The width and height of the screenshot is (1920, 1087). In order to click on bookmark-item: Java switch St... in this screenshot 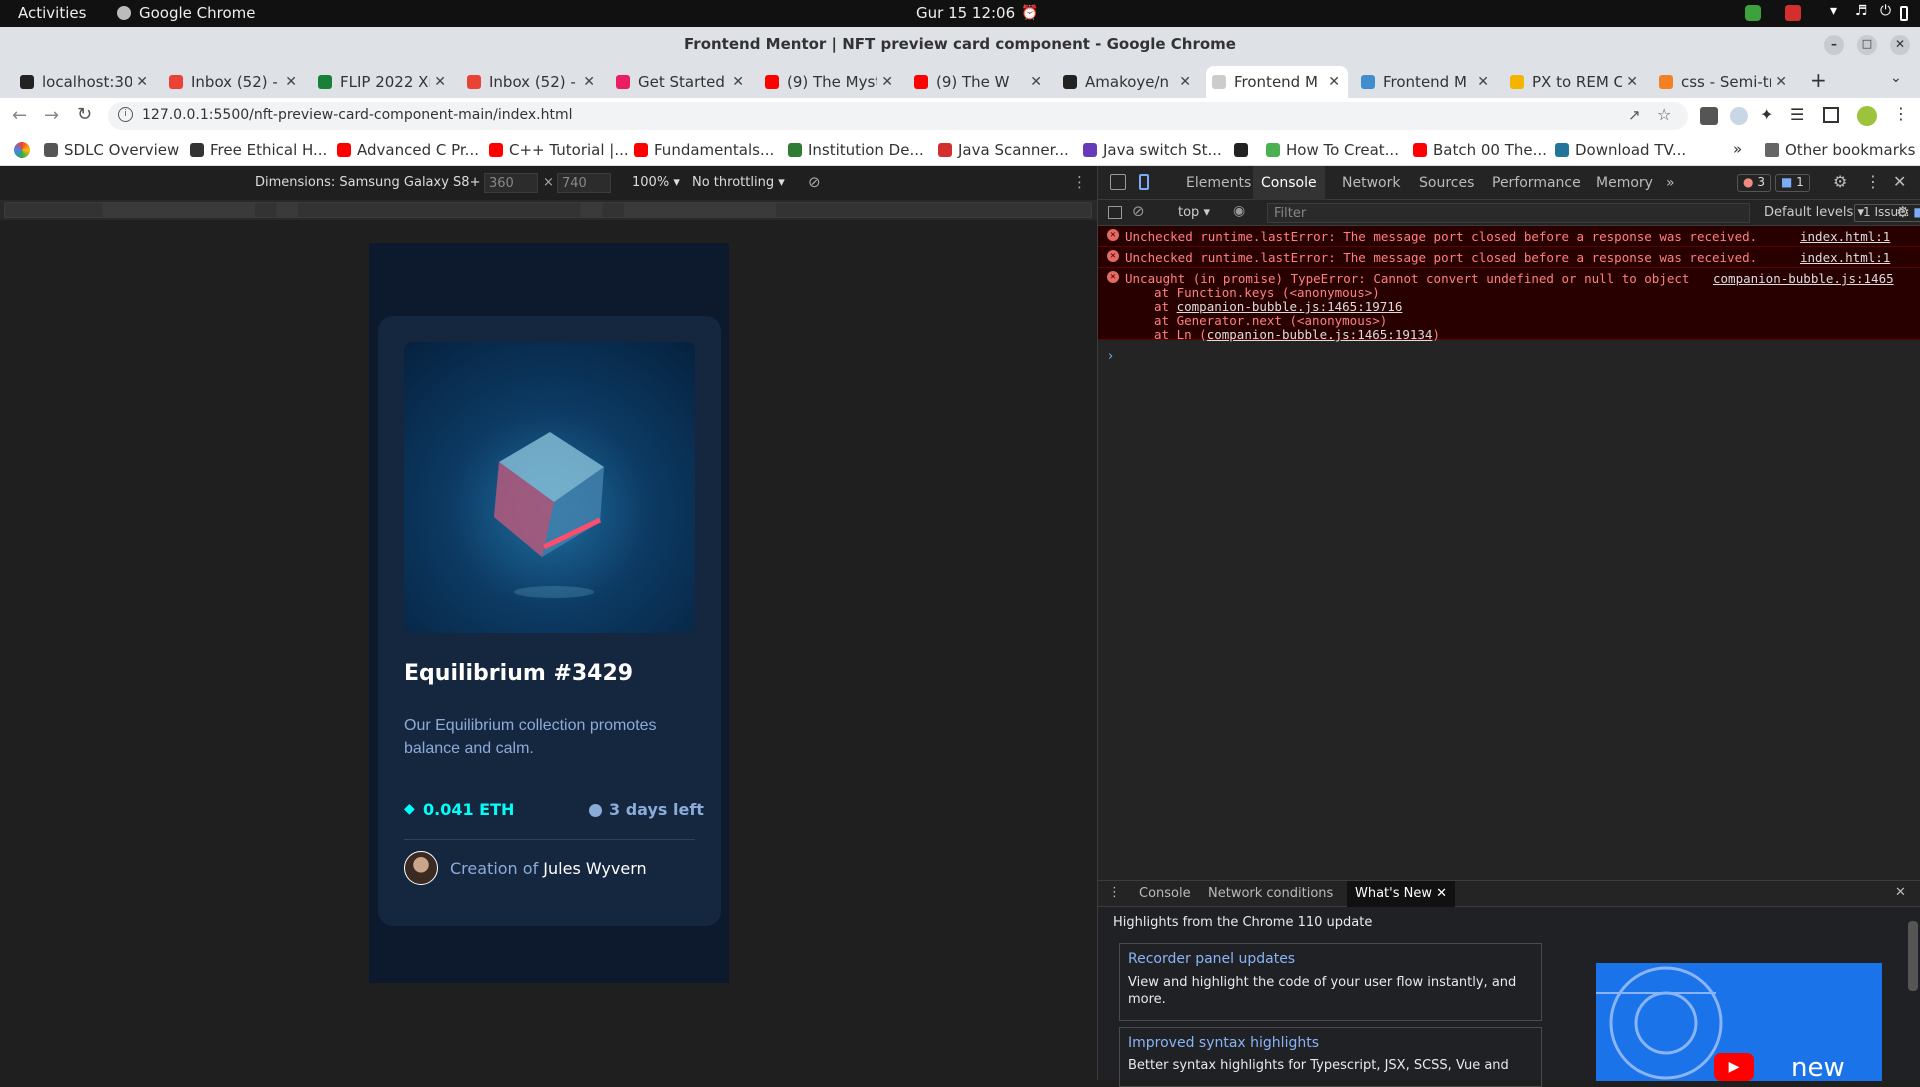, I will do `click(1152, 150)`.